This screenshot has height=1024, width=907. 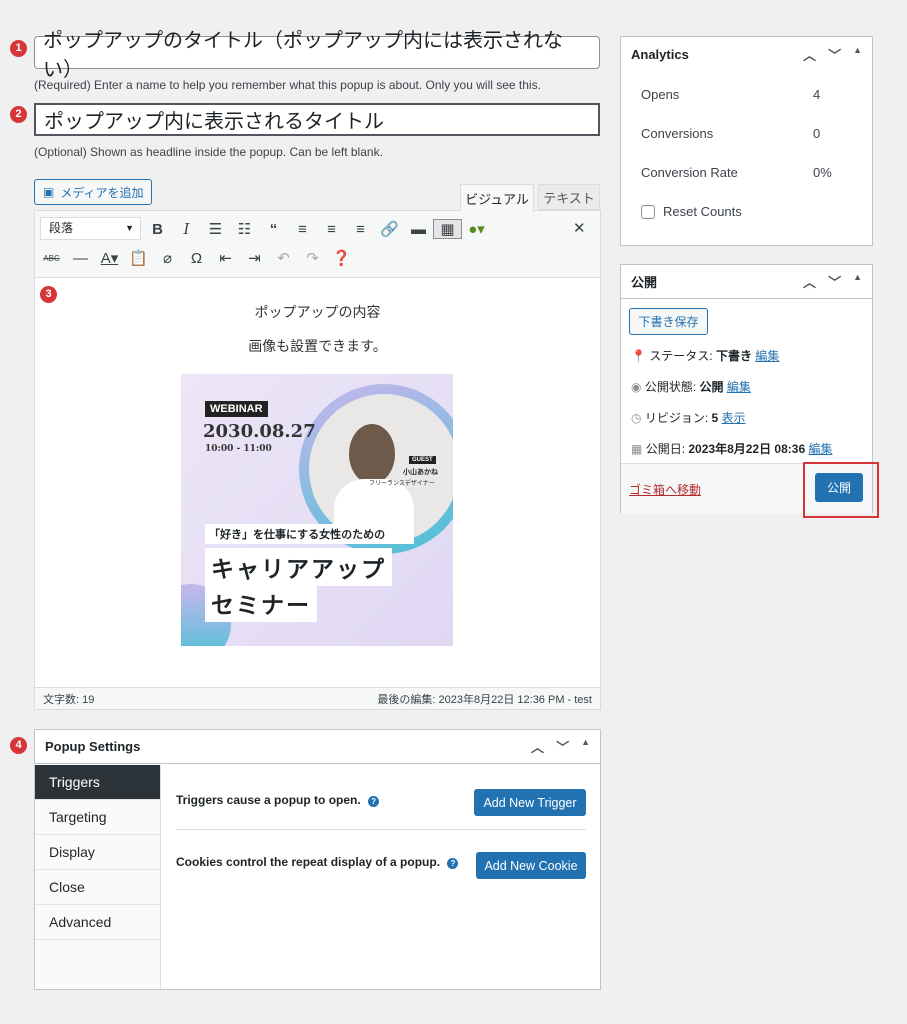 What do you see at coordinates (317, 347) in the screenshot?
I see `content-paragraph: 画像も設置できます。` at bounding box center [317, 347].